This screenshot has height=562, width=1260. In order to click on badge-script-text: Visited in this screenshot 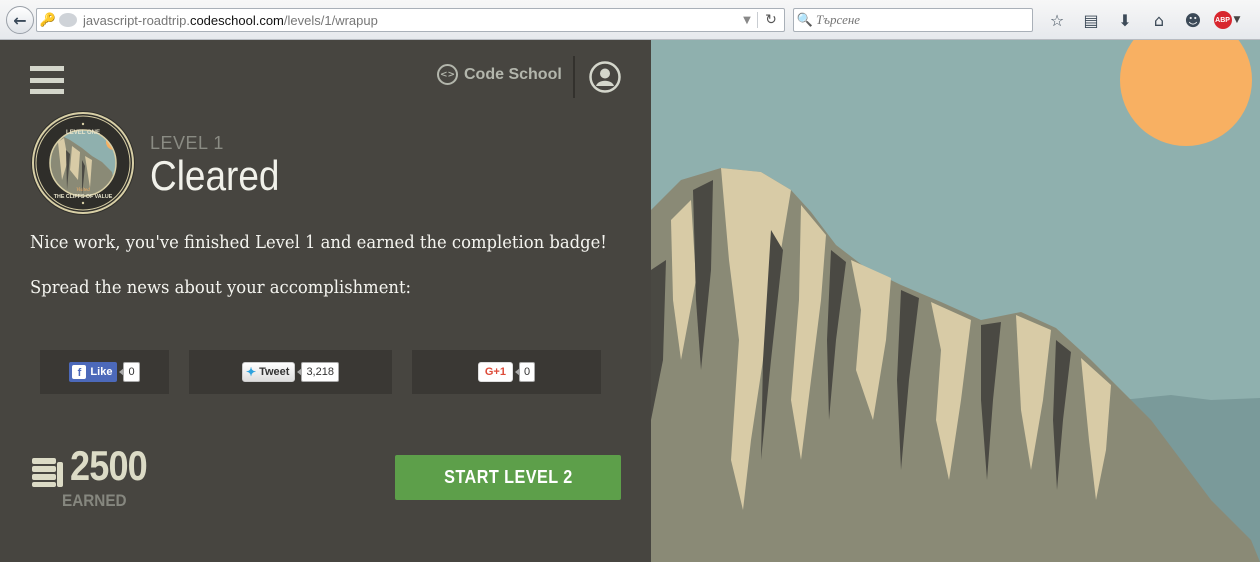, I will do `click(83, 190)`.